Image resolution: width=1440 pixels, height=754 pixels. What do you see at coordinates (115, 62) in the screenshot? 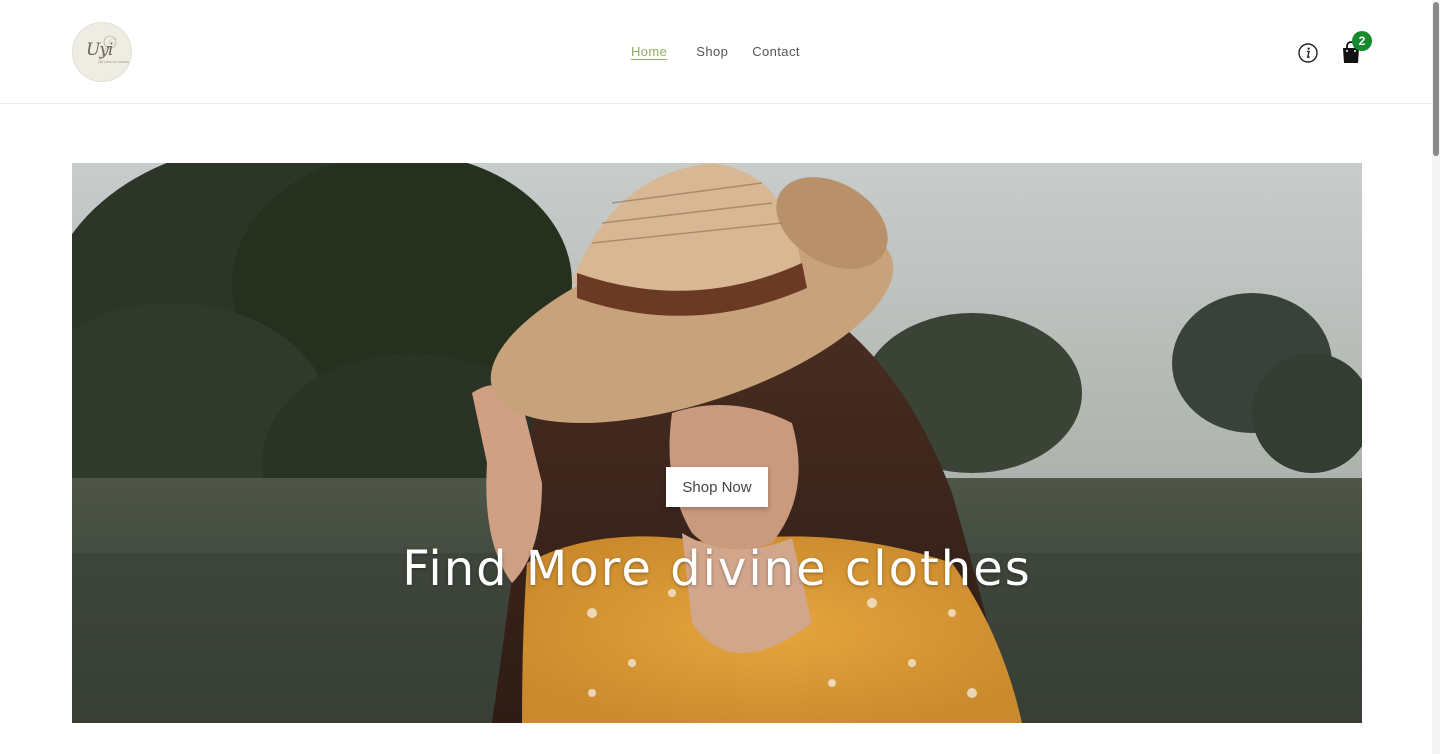
I see `logo-subtext: DIVINE CLOTHES` at bounding box center [115, 62].